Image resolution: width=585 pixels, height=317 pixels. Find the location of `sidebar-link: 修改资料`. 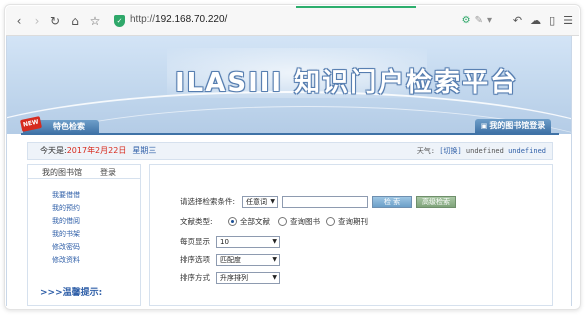

sidebar-link: 修改资料 is located at coordinates (66, 260).